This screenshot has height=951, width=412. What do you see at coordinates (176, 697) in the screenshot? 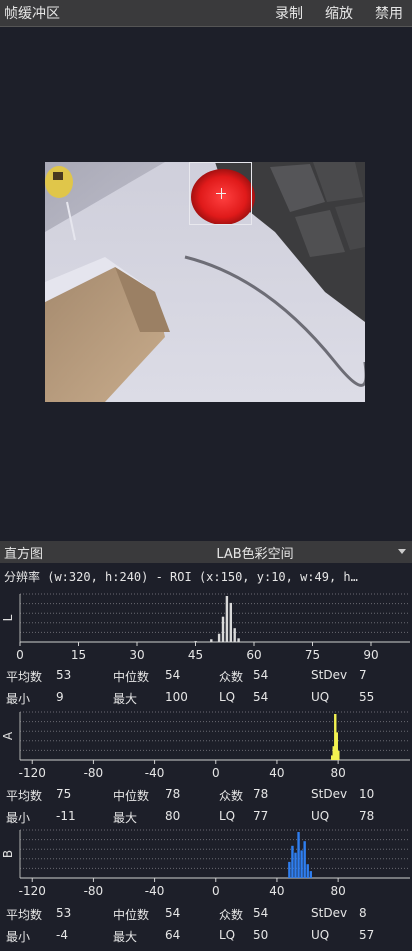
I see `stat-value-max: 100` at bounding box center [176, 697].